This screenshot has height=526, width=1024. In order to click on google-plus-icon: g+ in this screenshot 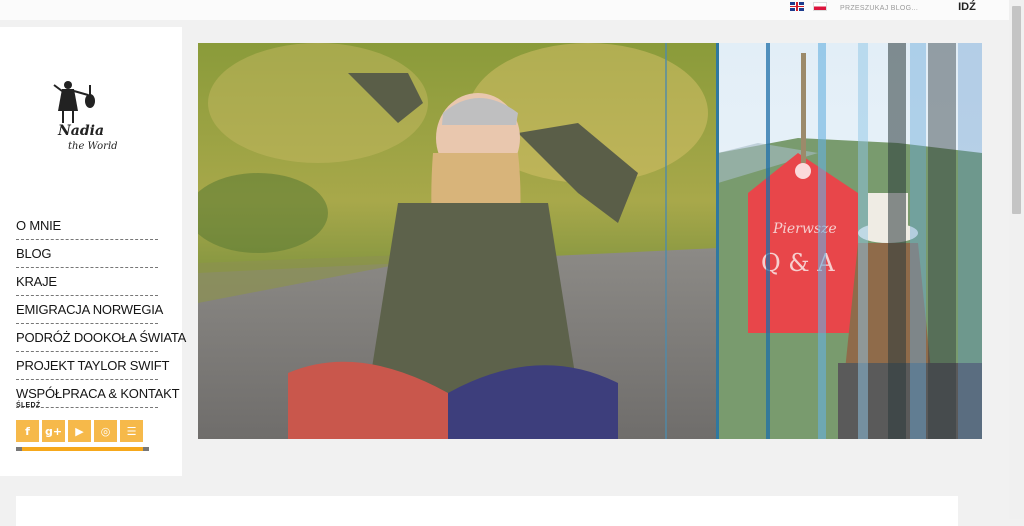, I will do `click(53, 431)`.